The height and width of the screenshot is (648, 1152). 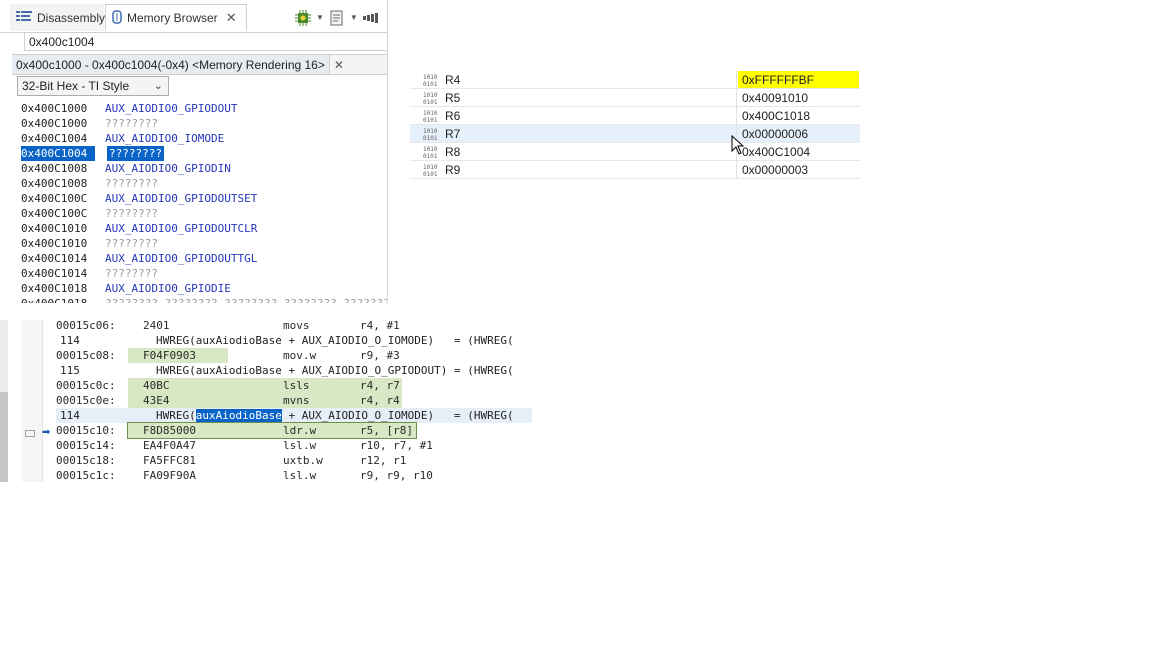 What do you see at coordinates (380, 355) in the screenshot?
I see `instruction-operands: r9, #3` at bounding box center [380, 355].